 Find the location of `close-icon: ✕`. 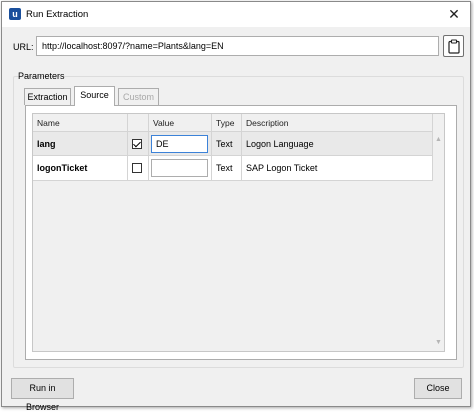

close-icon: ✕ is located at coordinates (454, 14).